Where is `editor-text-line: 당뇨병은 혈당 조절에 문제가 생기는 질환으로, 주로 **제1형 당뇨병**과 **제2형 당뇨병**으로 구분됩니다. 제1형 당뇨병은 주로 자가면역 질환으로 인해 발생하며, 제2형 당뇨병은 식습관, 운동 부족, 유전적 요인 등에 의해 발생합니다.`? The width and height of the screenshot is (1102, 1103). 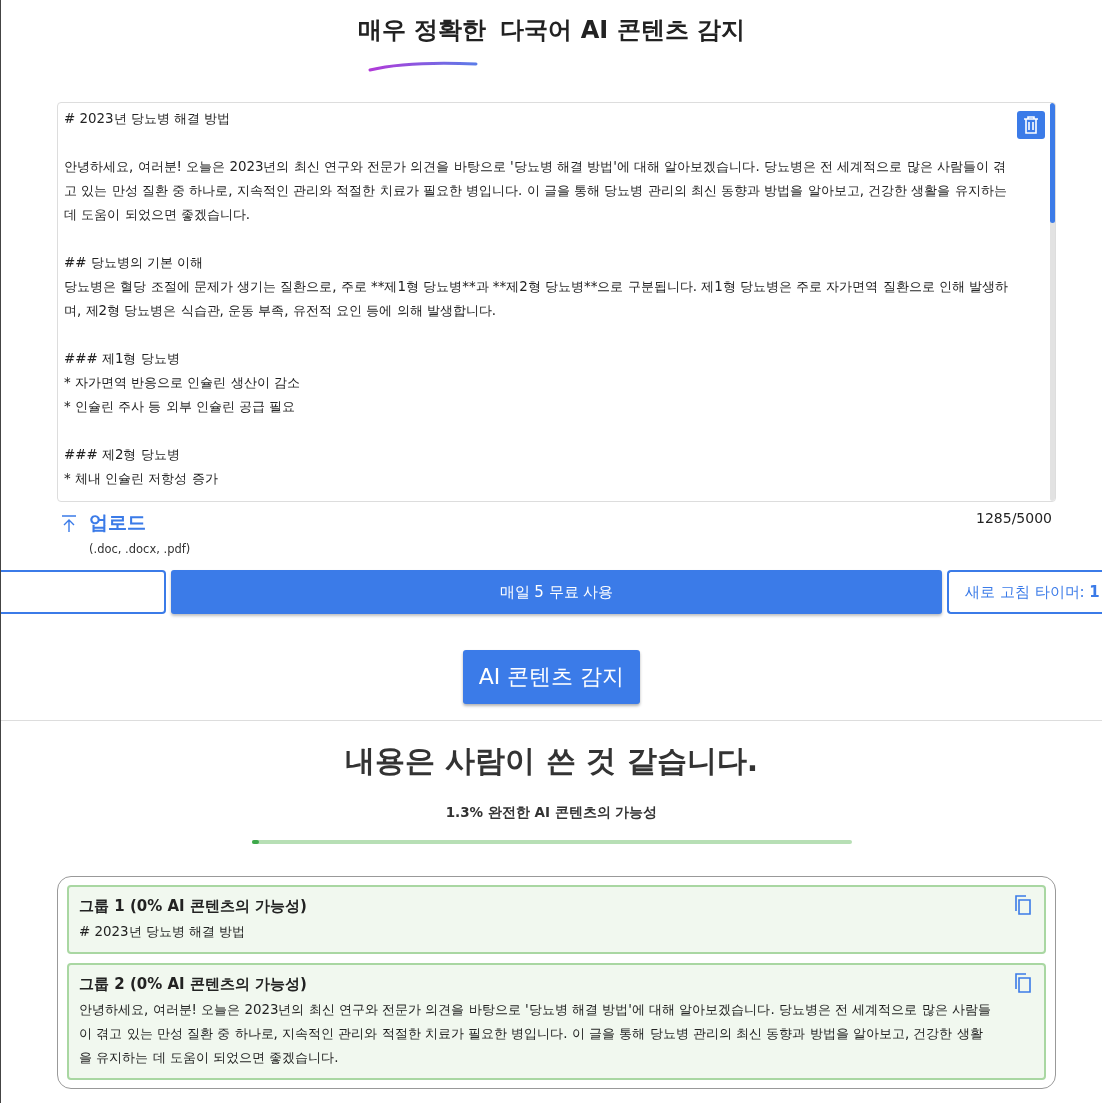 editor-text-line: 당뇨병은 혈당 조절에 문제가 생기는 질환으로, 주로 **제1형 당뇨병**과 **제2형 당뇨병**으로 구분됩니다. 제1형 당뇨병은 주로 자가면역 질환으로 인해 발생하며, 제2형 당뇨병은 식습관, 운동 부족, 유전적 요인 등에 의해 발생합니다. is located at coordinates (536, 299).